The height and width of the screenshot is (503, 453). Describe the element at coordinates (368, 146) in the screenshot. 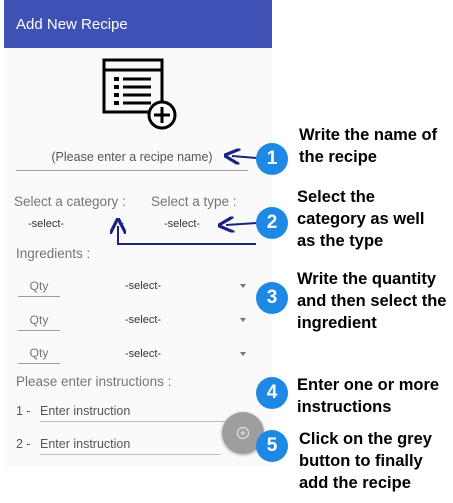

I see `step-note: Write the name of the recipe` at that location.